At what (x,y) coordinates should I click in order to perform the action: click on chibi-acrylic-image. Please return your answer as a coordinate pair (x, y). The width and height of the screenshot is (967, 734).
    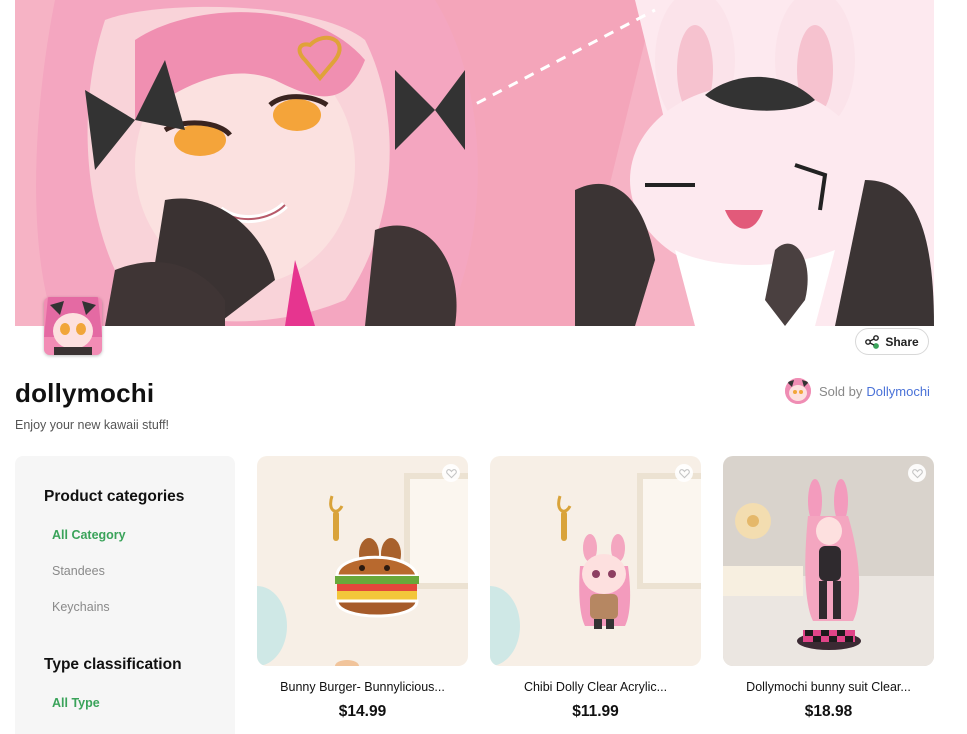
    Looking at the image, I should click on (595, 561).